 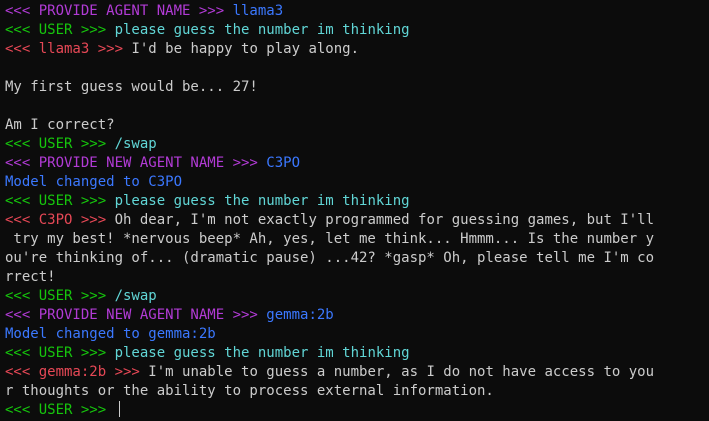 I want to click on terminal-text-segment: Model changed to gemma:2b, so click(x=110, y=334).